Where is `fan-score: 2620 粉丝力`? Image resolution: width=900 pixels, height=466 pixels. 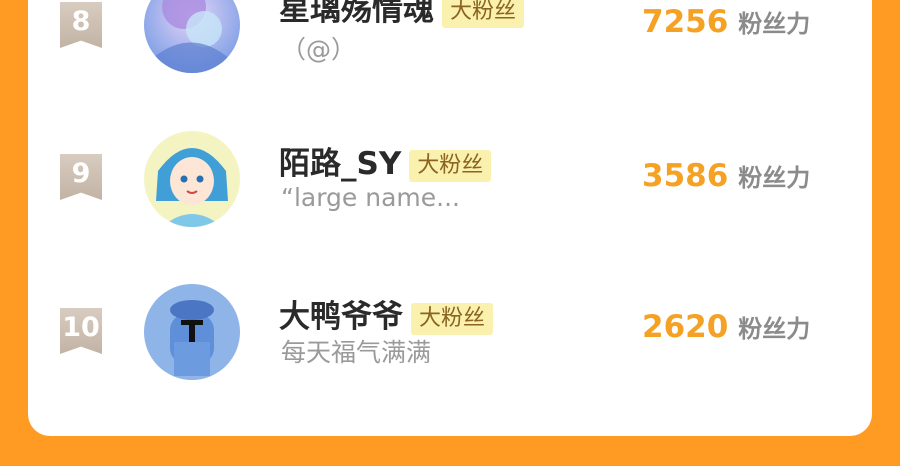
fan-score: 2620 粉丝力 is located at coordinates (726, 327).